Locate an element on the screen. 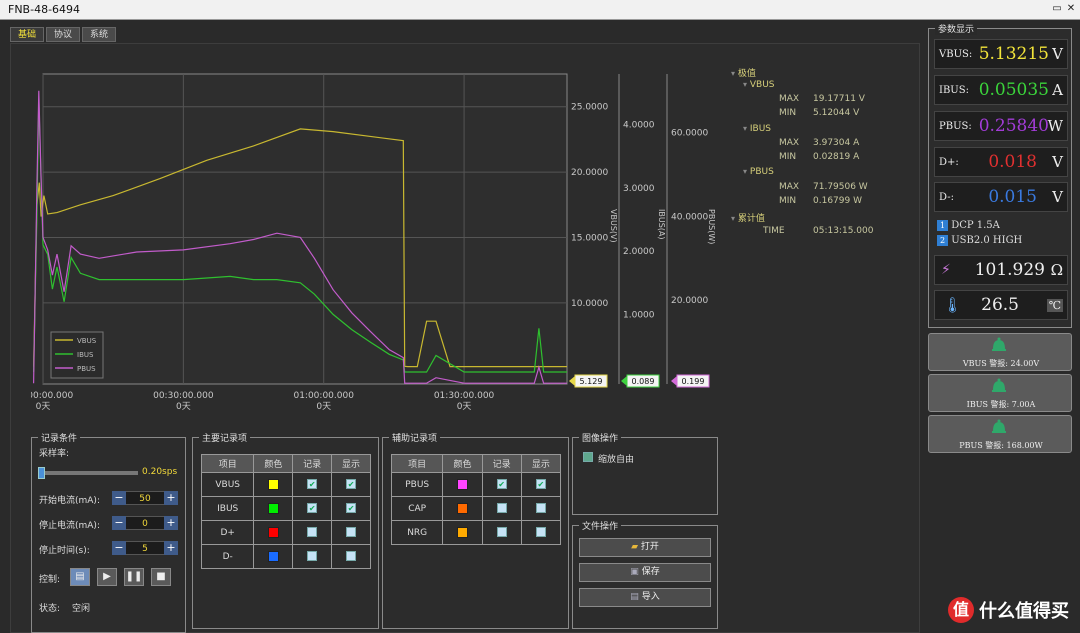 The width and height of the screenshot is (1080, 633). tab-protocol: 协议 is located at coordinates (63, 34).